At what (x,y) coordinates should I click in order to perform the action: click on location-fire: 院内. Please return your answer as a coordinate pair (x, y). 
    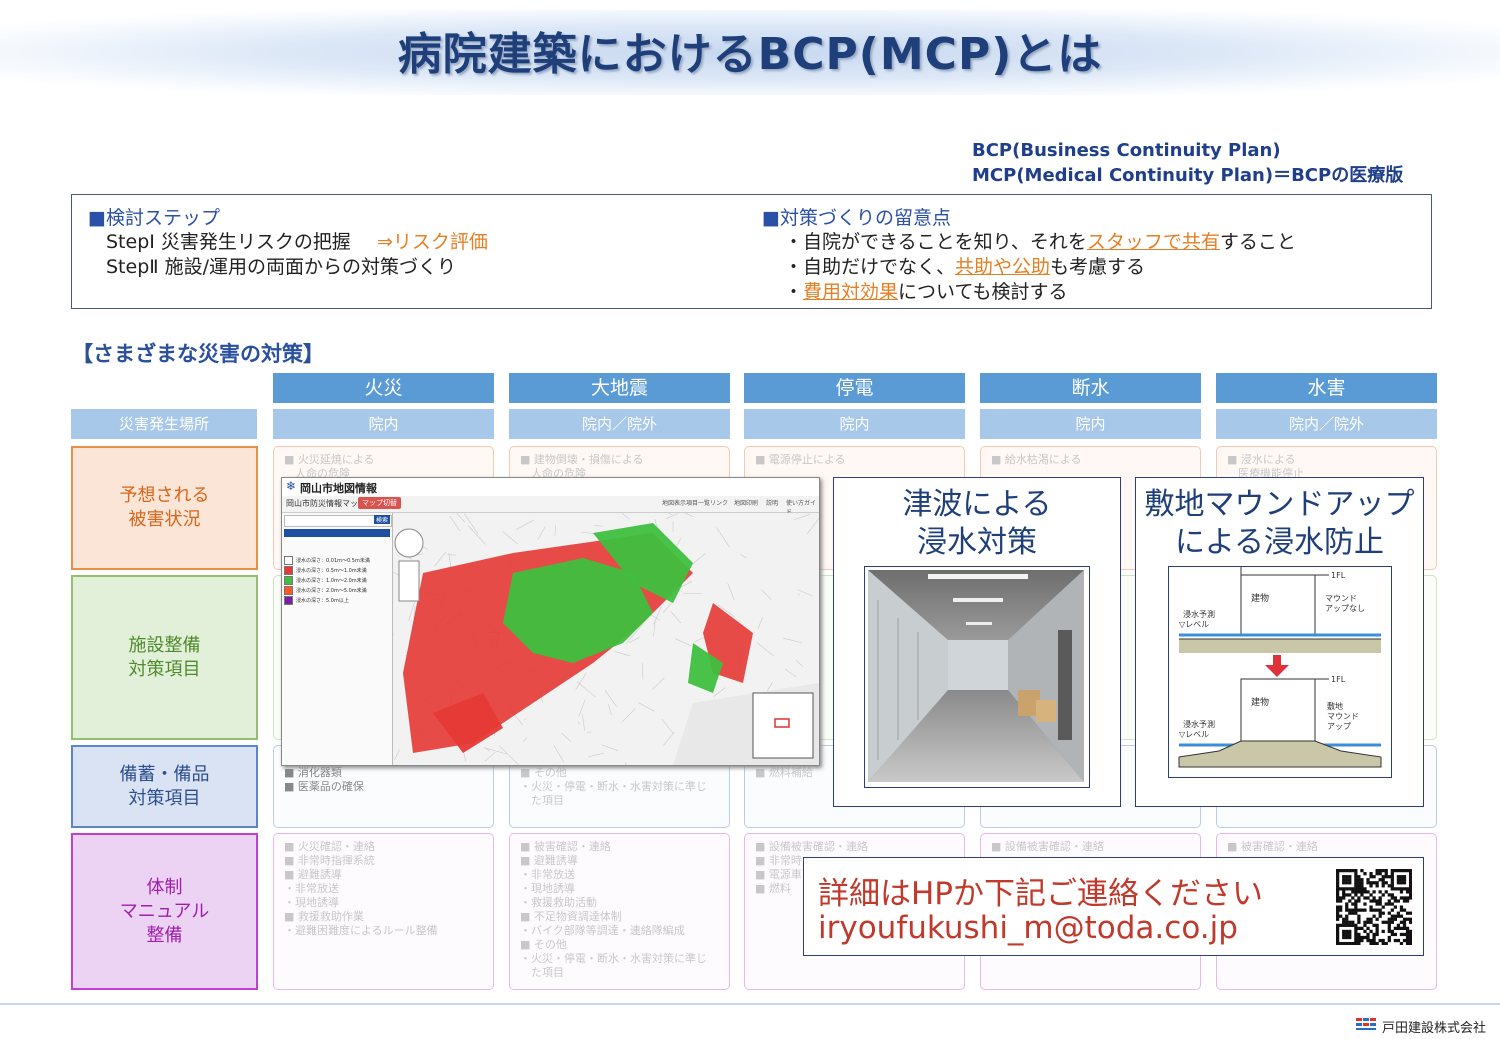
    Looking at the image, I should click on (383, 424).